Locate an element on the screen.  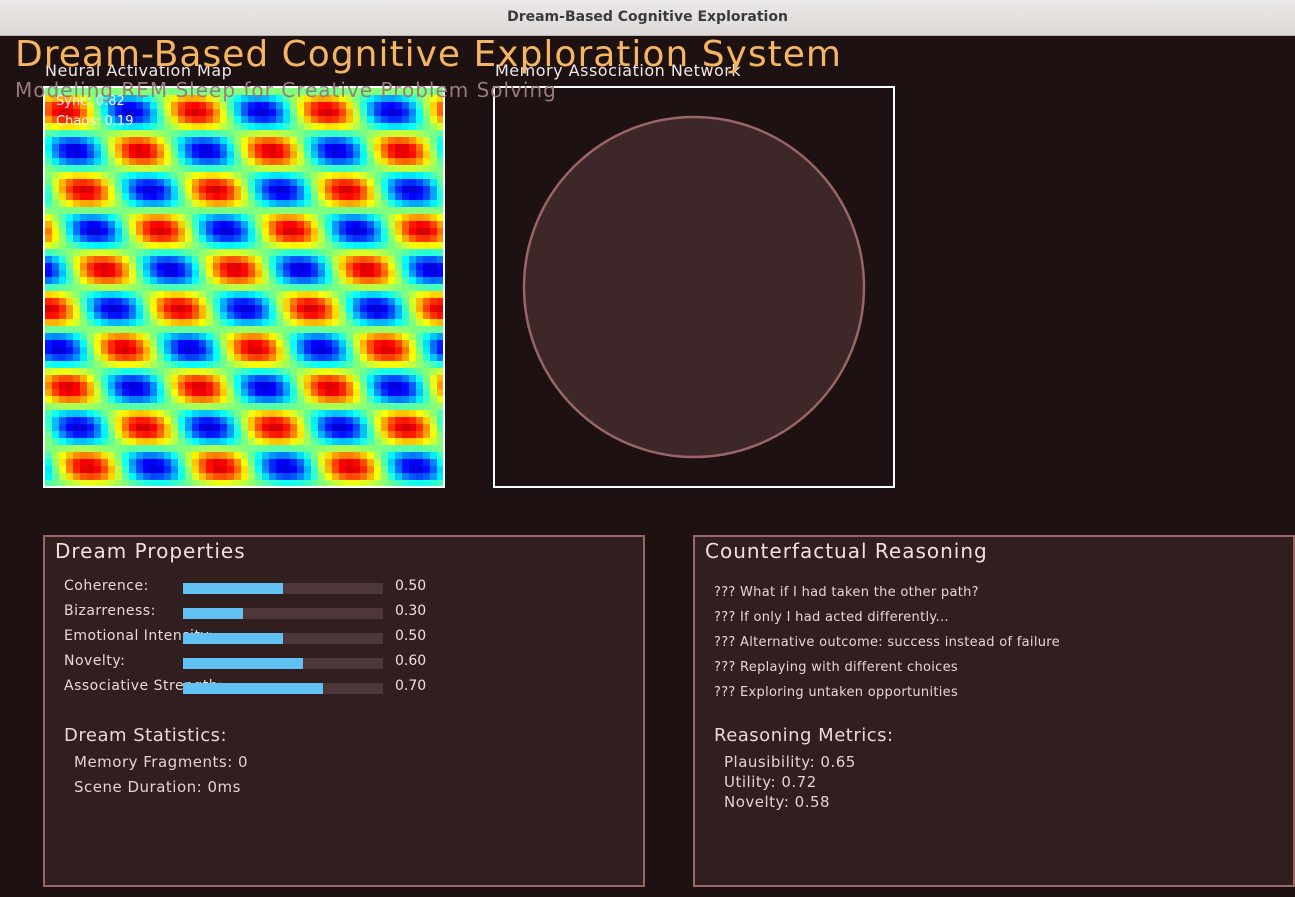
counterfactual-title: Counterfactual Reasoning is located at coordinates (846, 551).